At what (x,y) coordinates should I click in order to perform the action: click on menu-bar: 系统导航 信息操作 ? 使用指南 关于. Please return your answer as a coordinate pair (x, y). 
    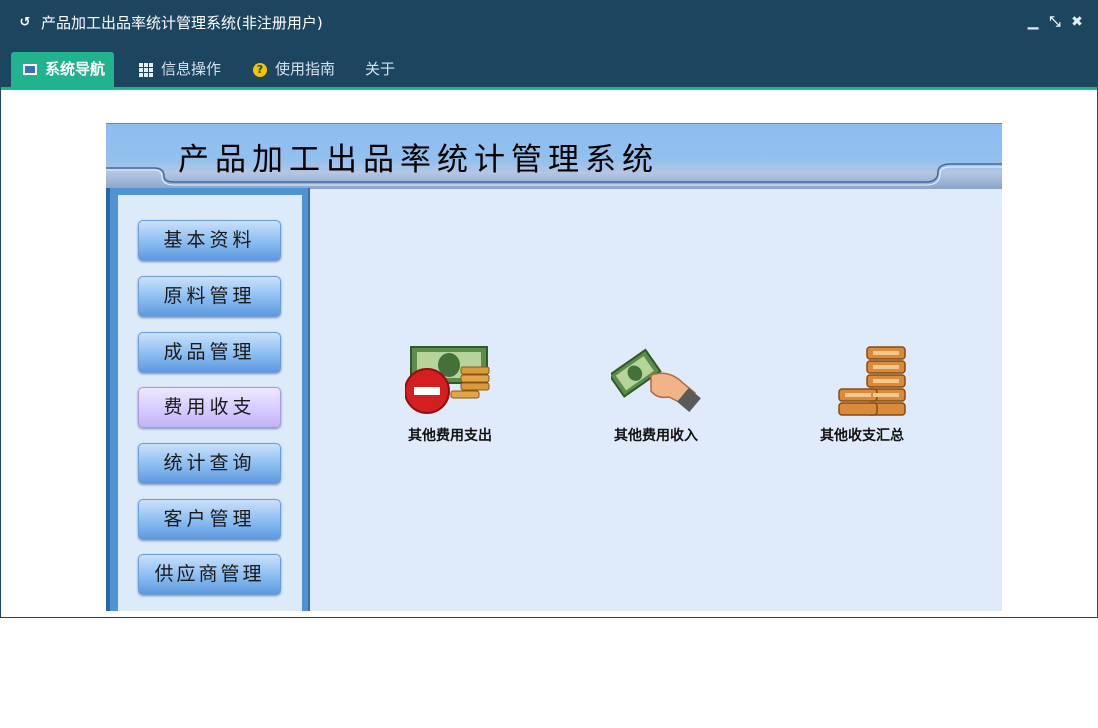
    Looking at the image, I should click on (549, 67).